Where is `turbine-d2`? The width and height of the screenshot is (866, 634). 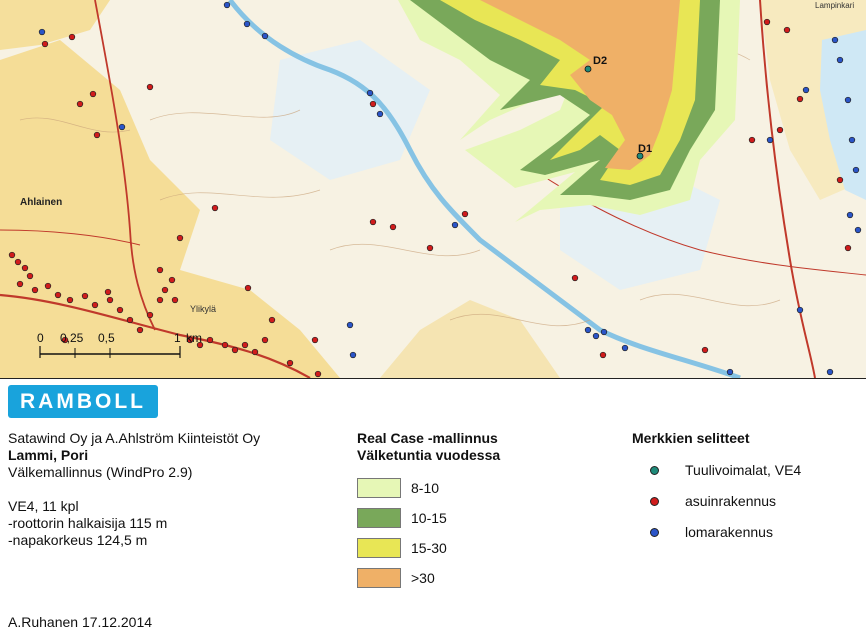
turbine-d2 is located at coordinates (588, 69).